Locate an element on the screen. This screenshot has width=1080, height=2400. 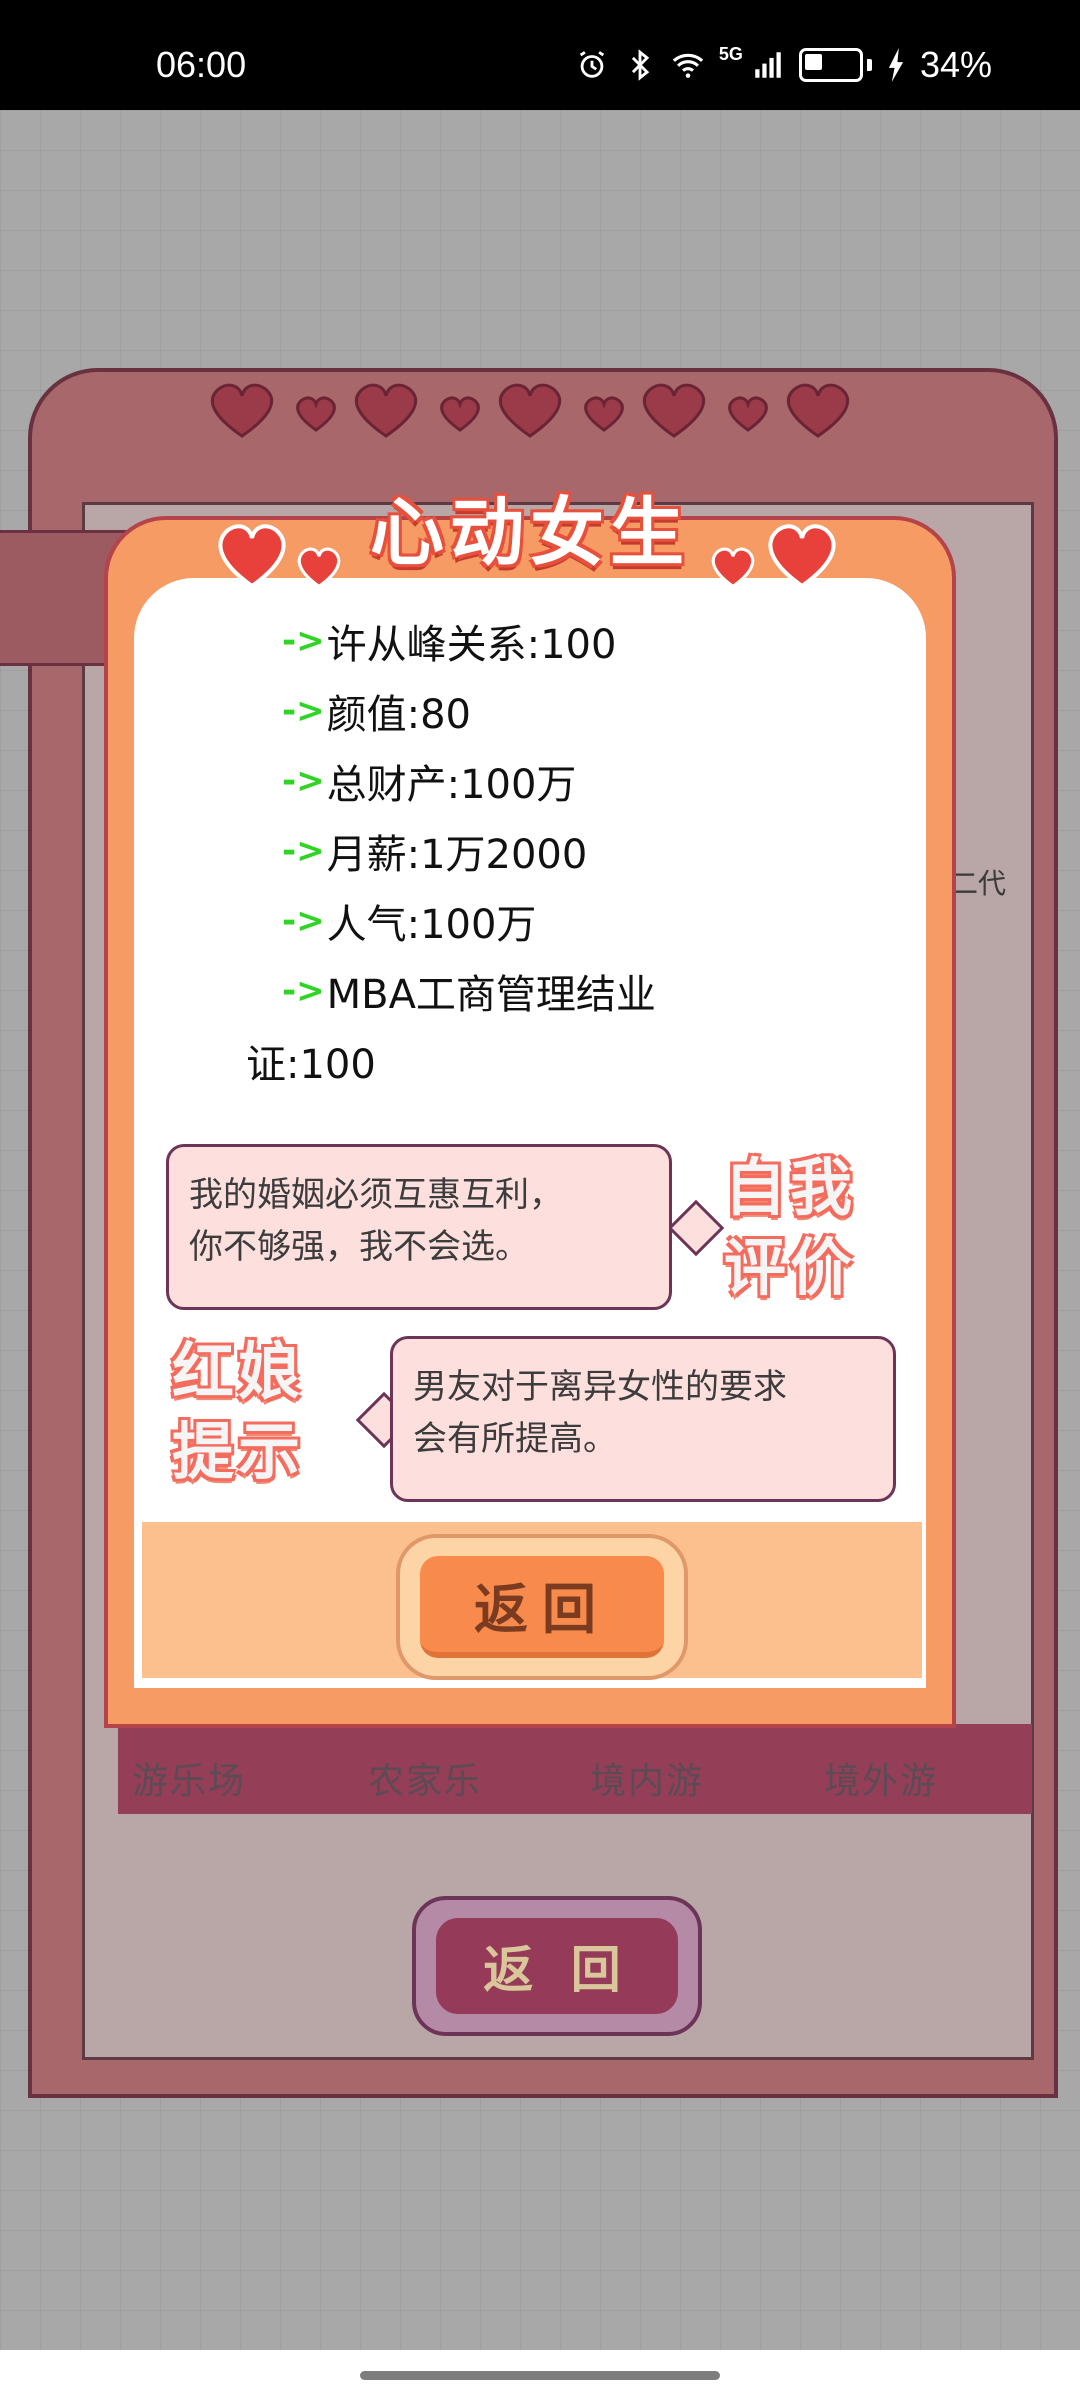
battery-icon is located at coordinates (830, 65).